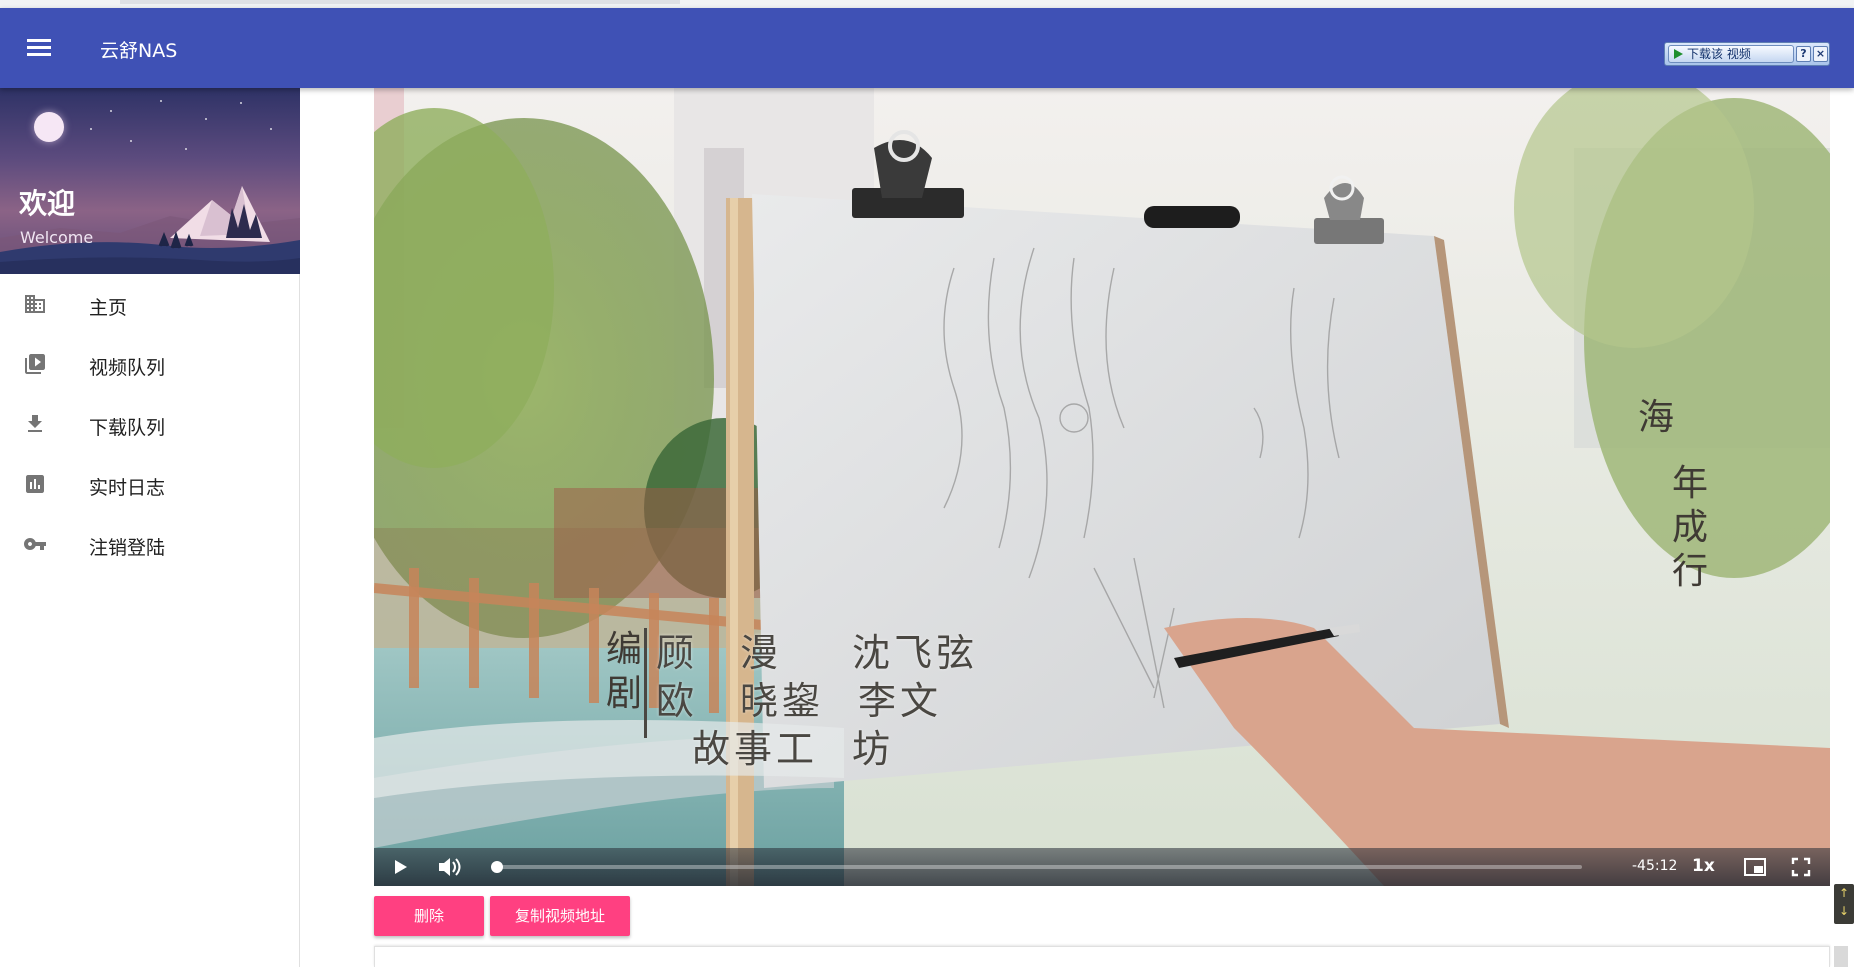 The height and width of the screenshot is (967, 1854). I want to click on sidebar-item-label: 实时日志, so click(127, 488).